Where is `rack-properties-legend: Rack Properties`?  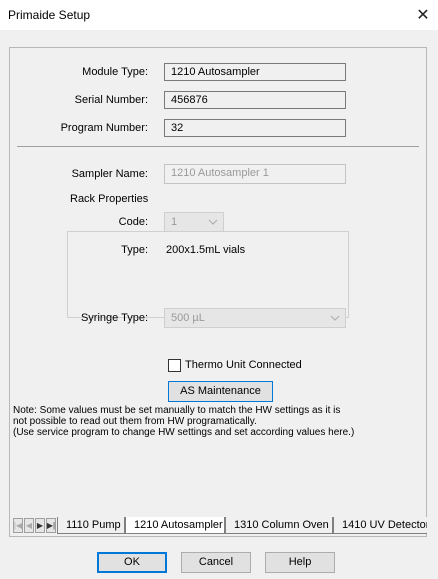
rack-properties-legend: Rack Properties is located at coordinates (109, 199).